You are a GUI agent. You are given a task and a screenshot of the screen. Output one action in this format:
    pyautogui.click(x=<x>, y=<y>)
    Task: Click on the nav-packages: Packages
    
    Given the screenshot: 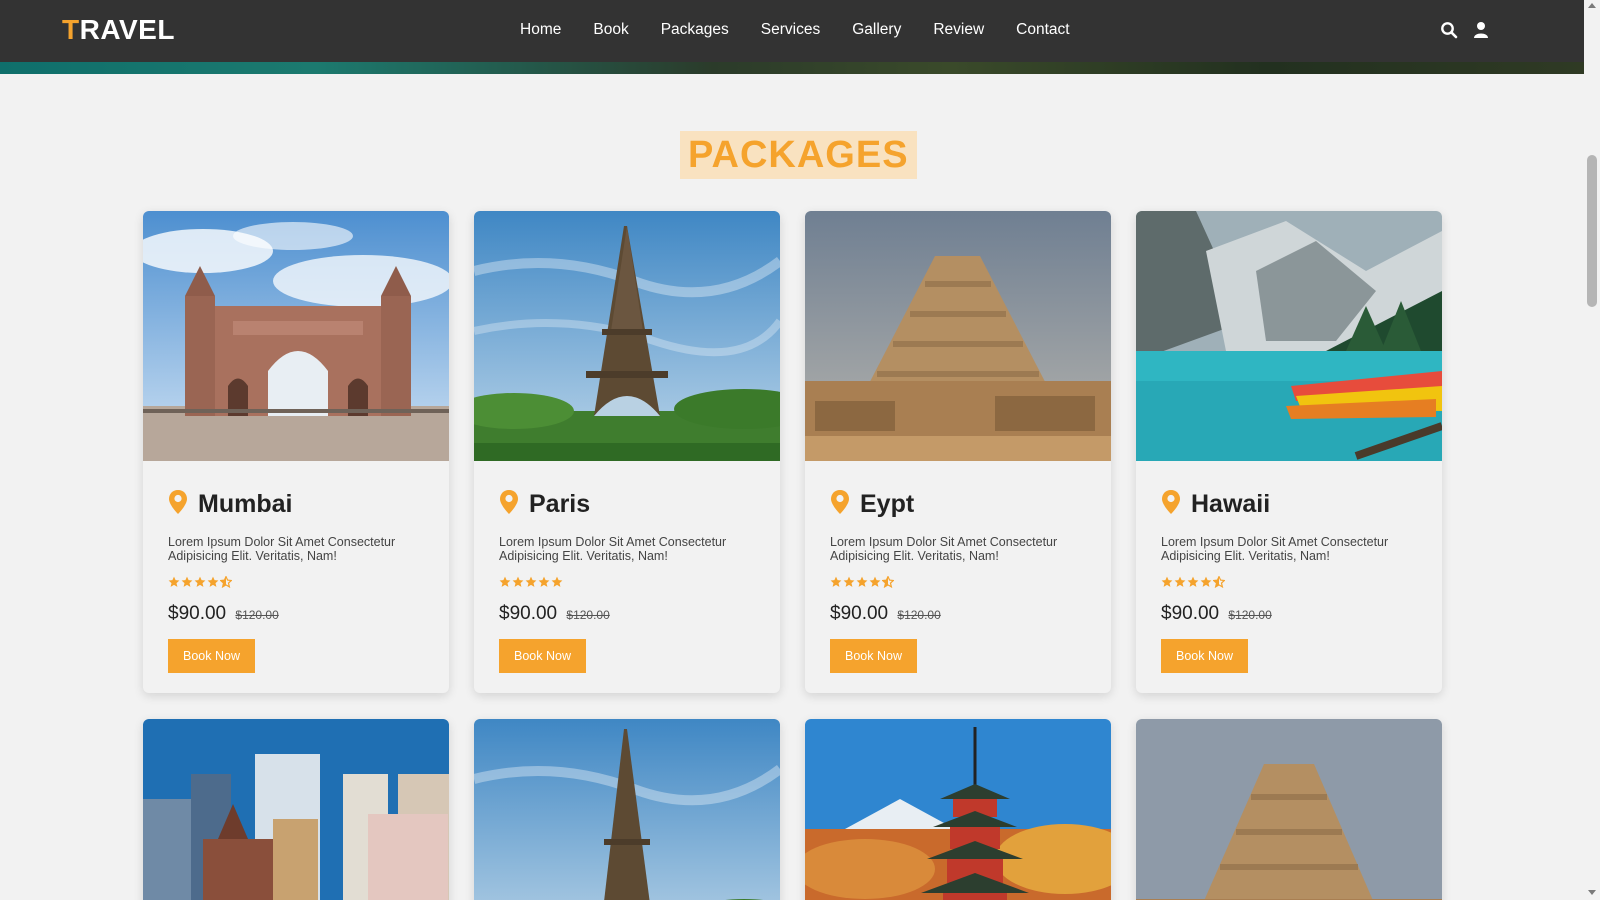 What is the action you would take?
    pyautogui.click(x=695, y=30)
    